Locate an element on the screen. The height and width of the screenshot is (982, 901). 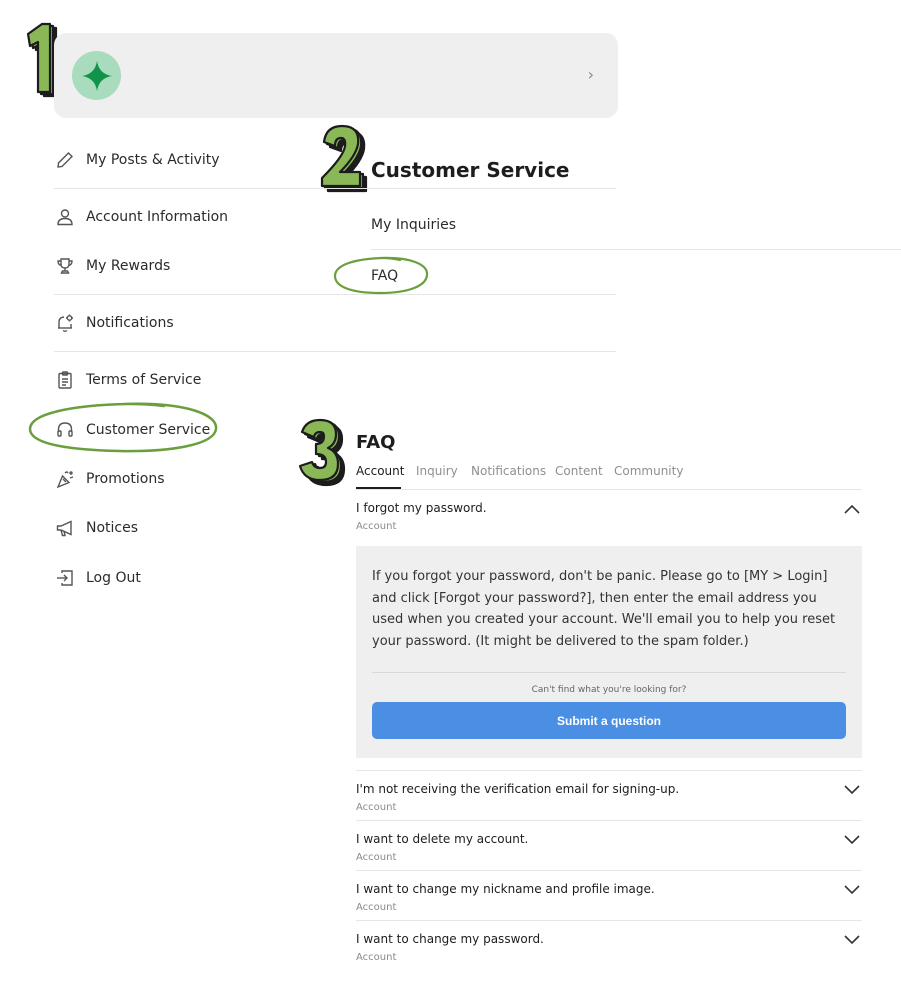
faq-question: I want to delete my account. is located at coordinates (442, 839).